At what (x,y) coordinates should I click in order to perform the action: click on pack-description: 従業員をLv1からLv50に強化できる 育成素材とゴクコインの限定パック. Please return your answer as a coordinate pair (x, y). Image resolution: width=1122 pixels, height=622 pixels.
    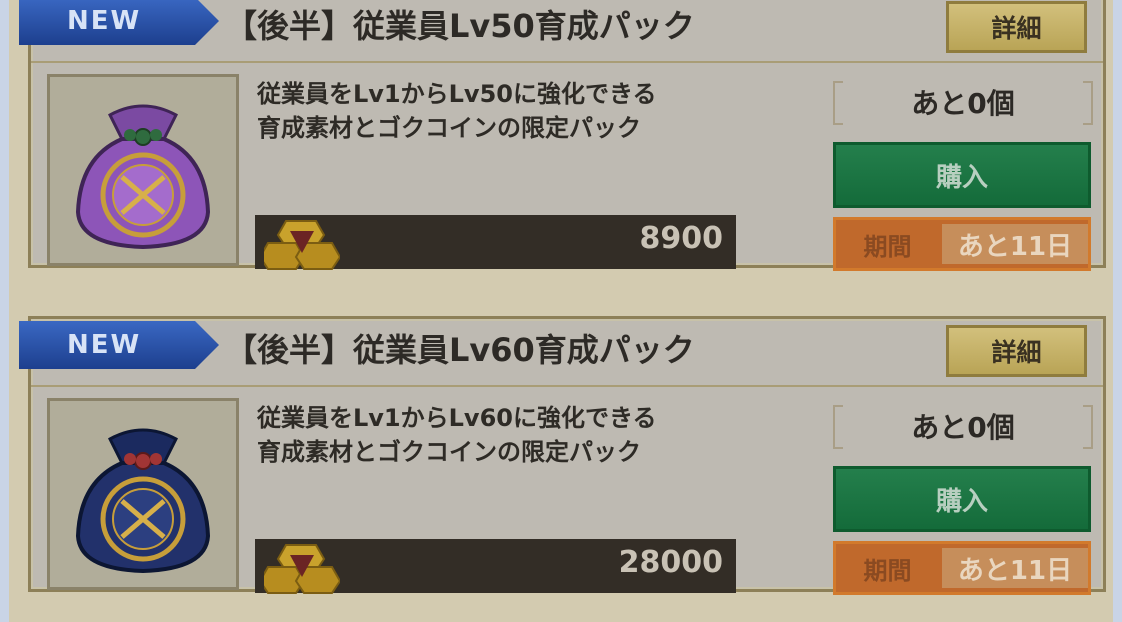
    Looking at the image, I should click on (457, 111).